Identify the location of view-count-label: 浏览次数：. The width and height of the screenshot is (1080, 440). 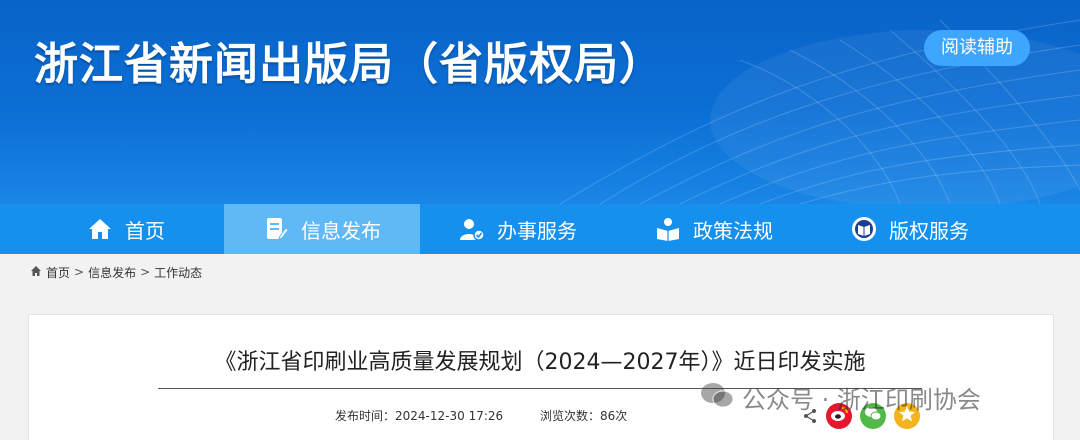
(570, 416).